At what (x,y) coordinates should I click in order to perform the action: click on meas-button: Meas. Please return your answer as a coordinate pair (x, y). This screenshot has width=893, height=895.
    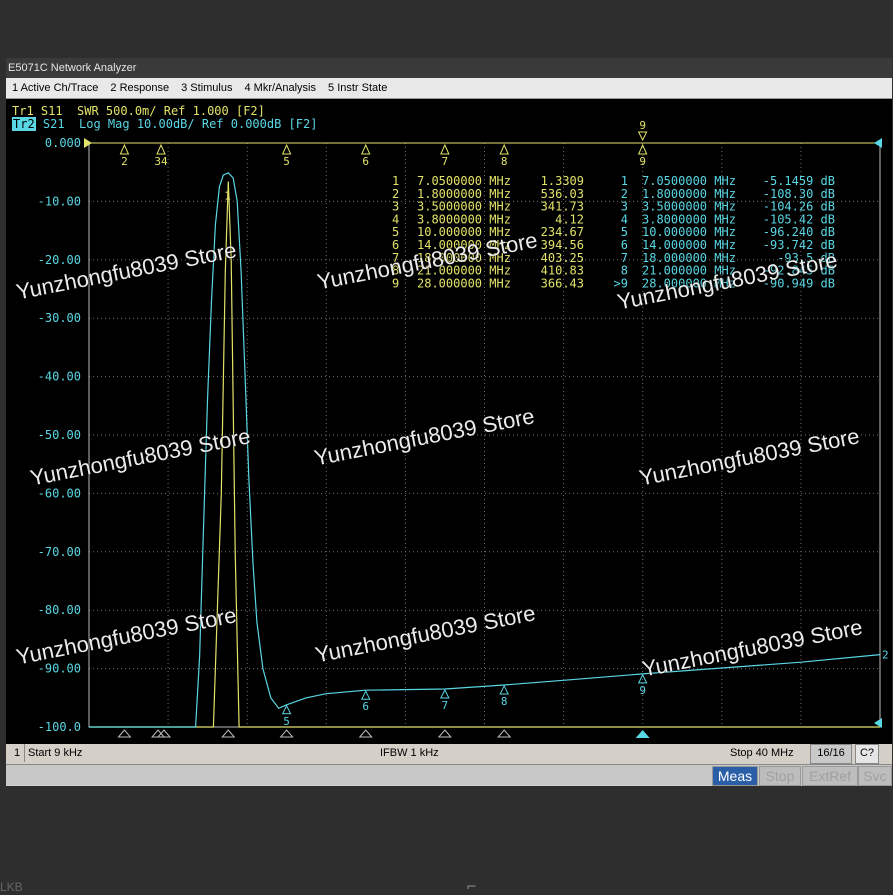
    Looking at the image, I should click on (735, 776).